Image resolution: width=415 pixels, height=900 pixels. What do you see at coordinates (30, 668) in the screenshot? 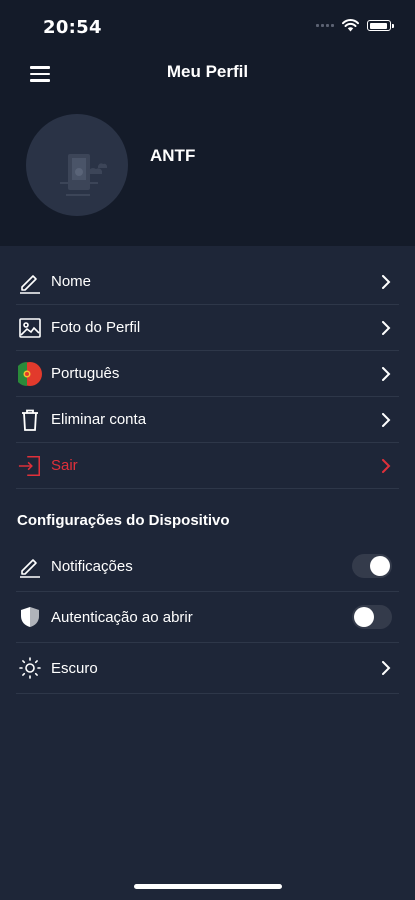
I see `sun-icon` at bounding box center [30, 668].